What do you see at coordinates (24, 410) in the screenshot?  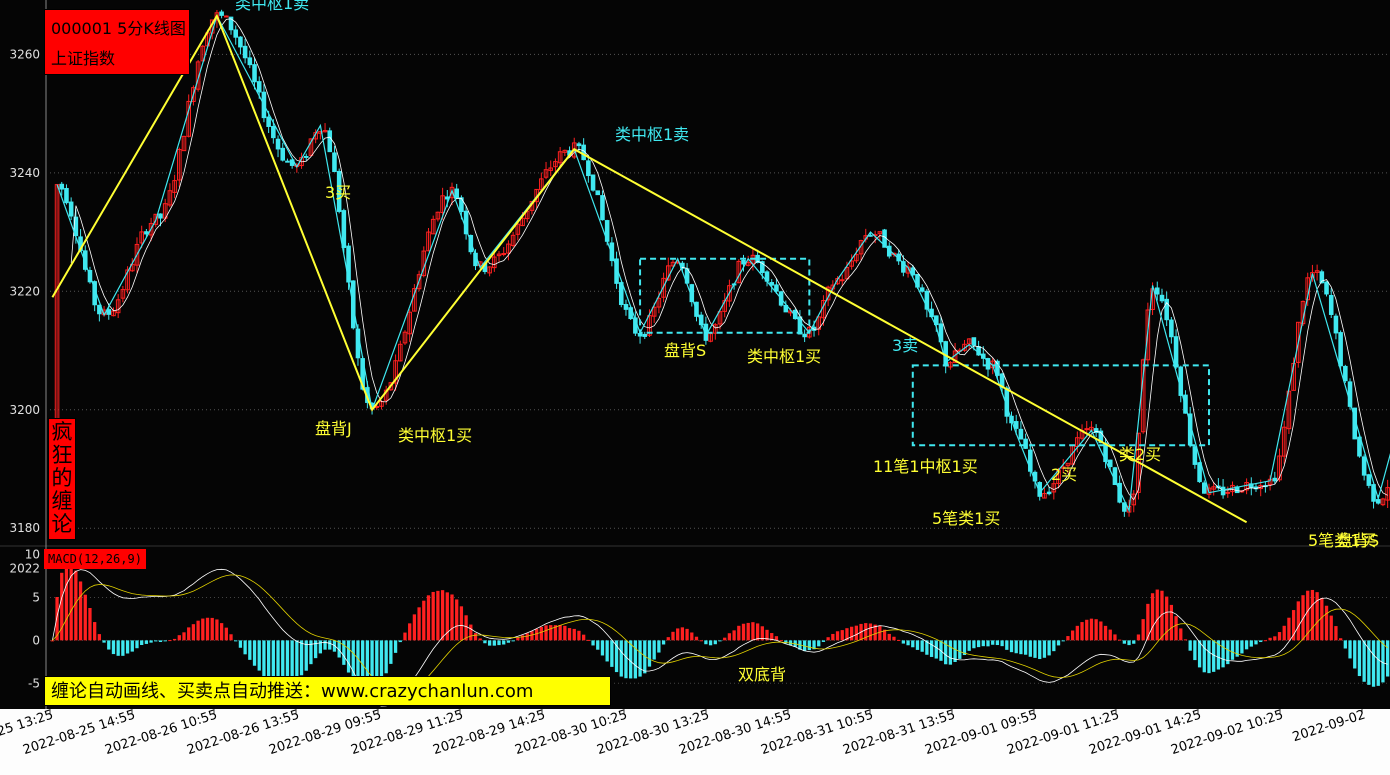 I see `price-tick-label: 3200` at bounding box center [24, 410].